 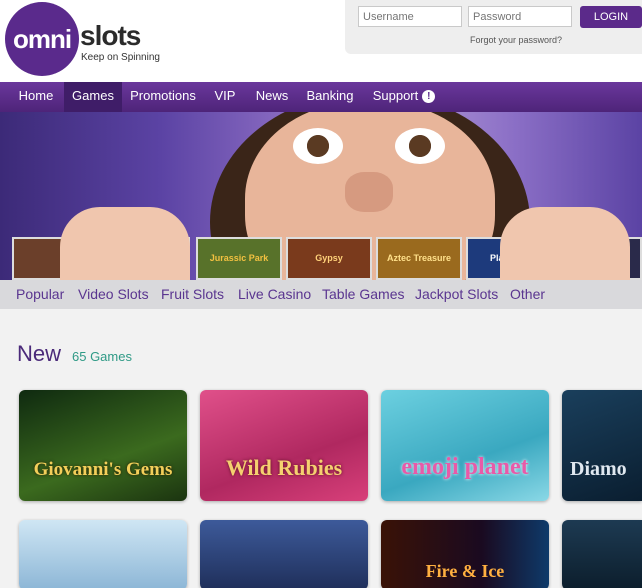 What do you see at coordinates (363, 294) in the screenshot?
I see `category-table-games: Table Games` at bounding box center [363, 294].